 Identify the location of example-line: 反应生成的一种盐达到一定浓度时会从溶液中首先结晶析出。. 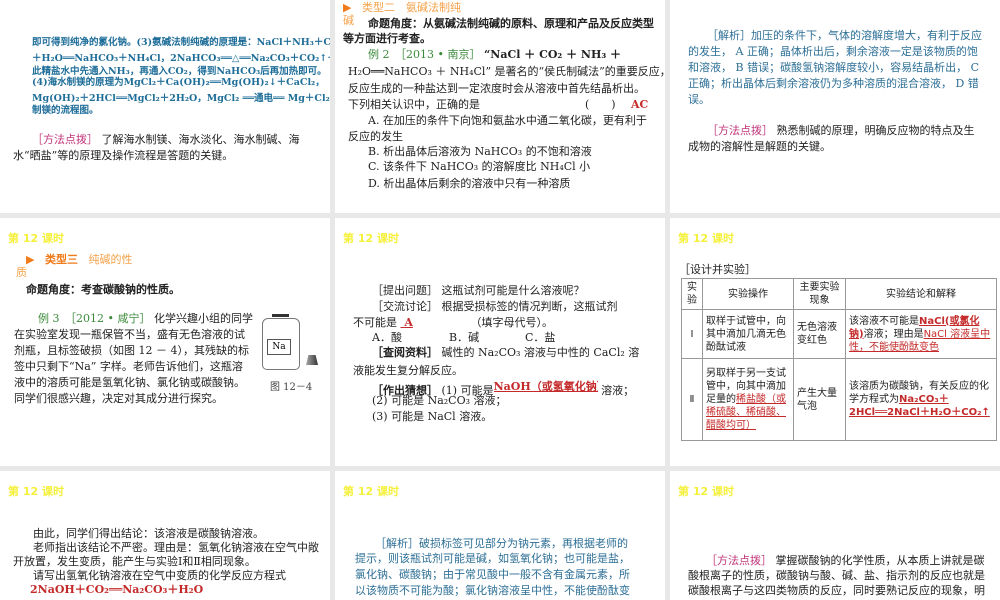
(496, 88).